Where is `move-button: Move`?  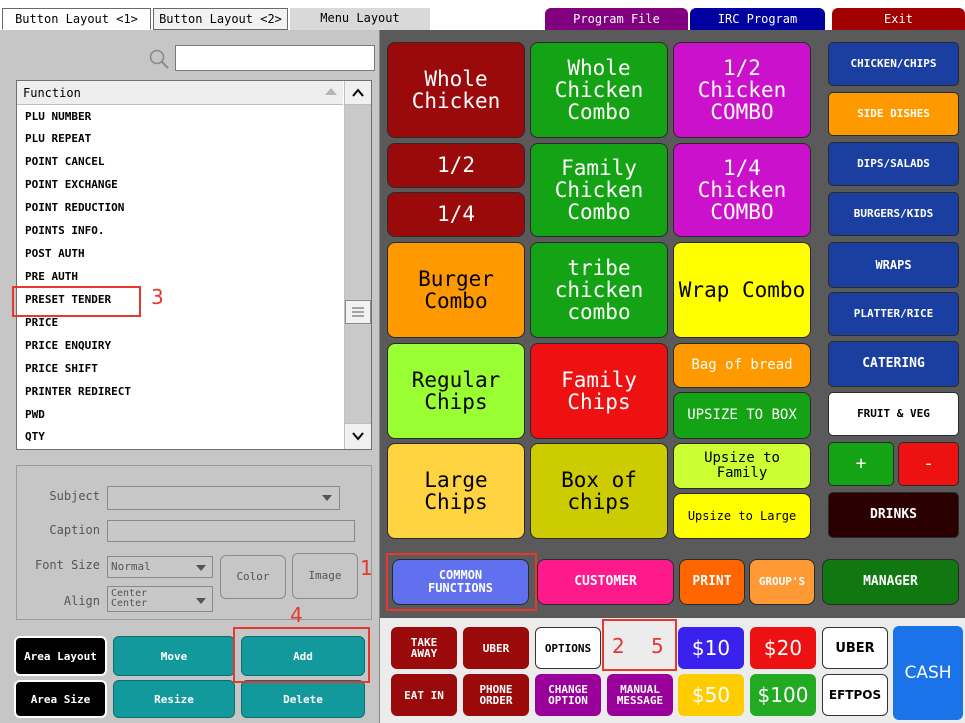 move-button: Move is located at coordinates (174, 656).